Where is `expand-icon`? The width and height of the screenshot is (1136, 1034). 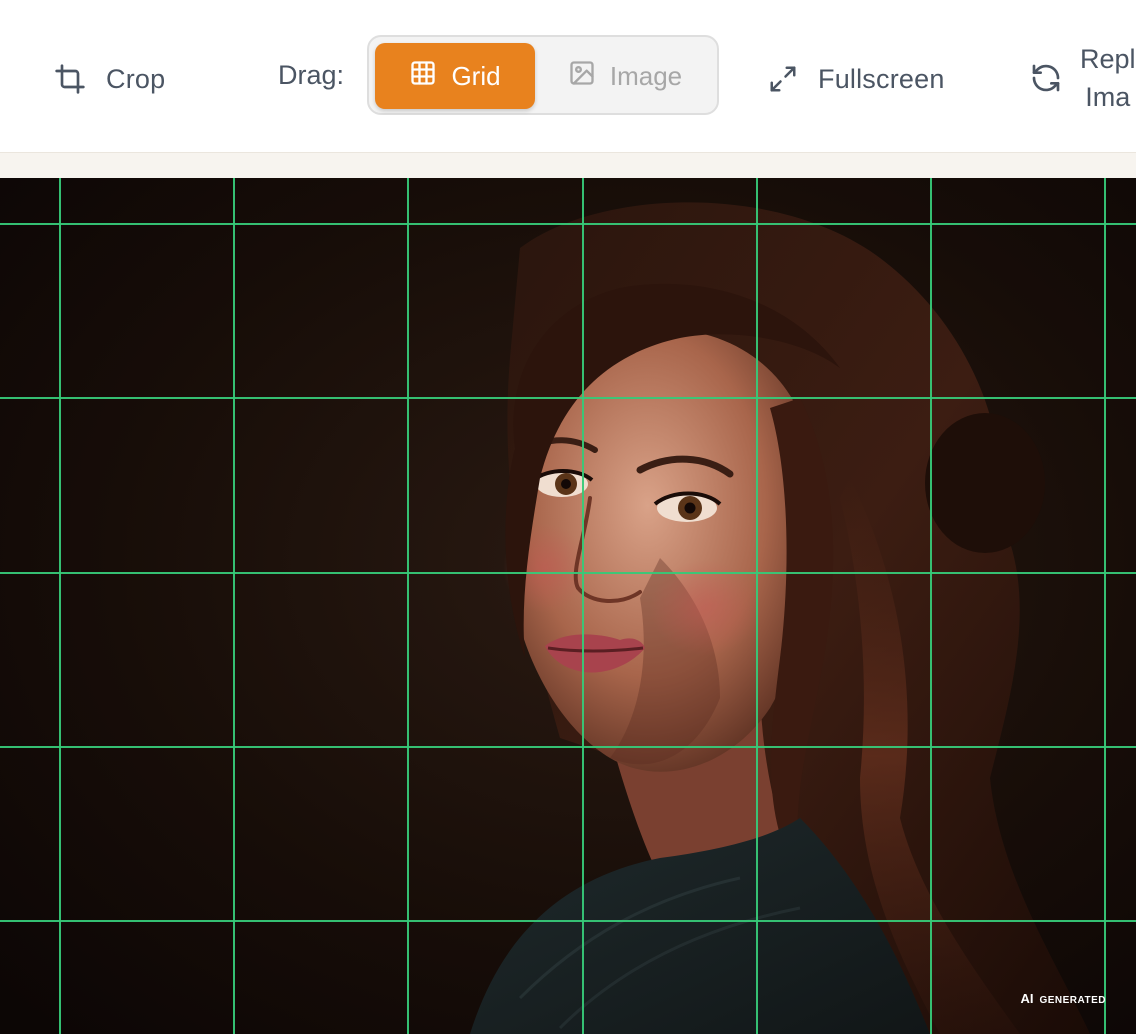 expand-icon is located at coordinates (783, 79).